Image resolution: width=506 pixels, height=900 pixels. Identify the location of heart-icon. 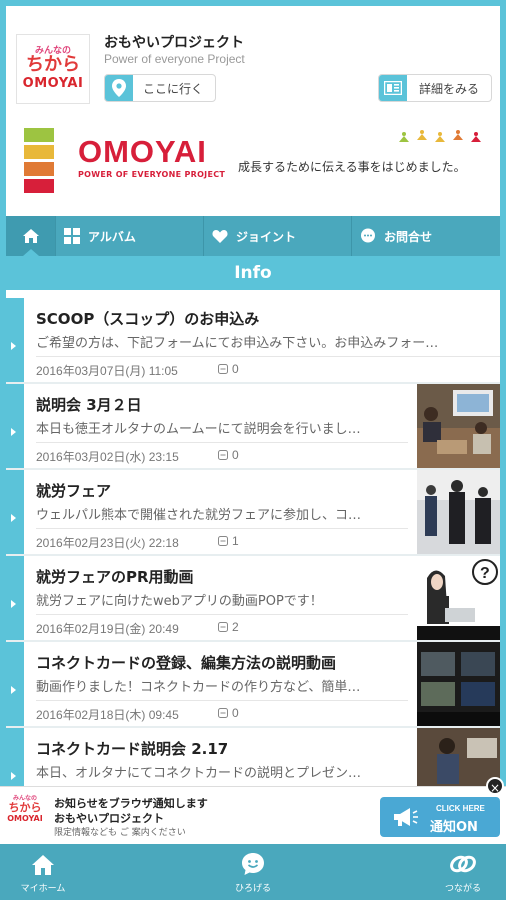
(220, 236).